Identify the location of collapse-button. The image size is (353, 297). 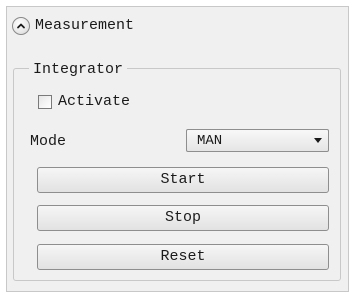
(21, 26).